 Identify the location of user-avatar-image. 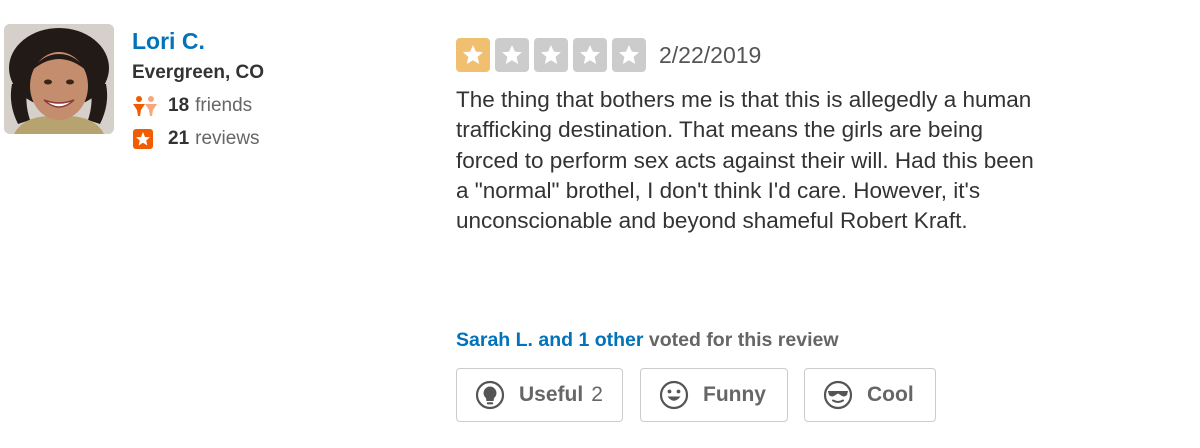
(59, 79).